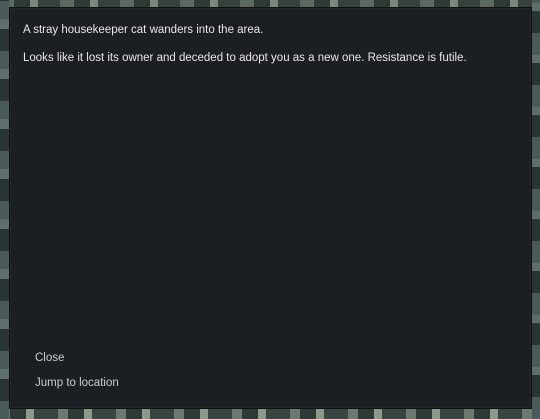 The width and height of the screenshot is (540, 419). Describe the element at coordinates (49, 358) in the screenshot. I see `close-option: Close` at that location.